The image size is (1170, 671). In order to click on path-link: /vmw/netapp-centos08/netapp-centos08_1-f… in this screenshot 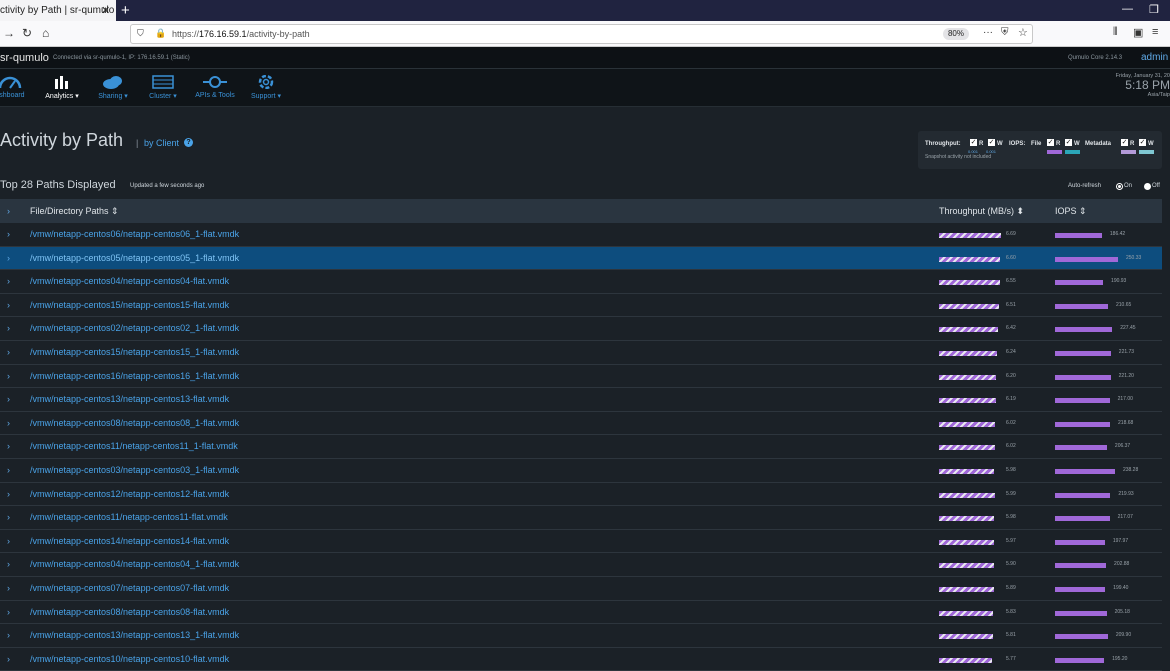, I will do `click(134, 423)`.